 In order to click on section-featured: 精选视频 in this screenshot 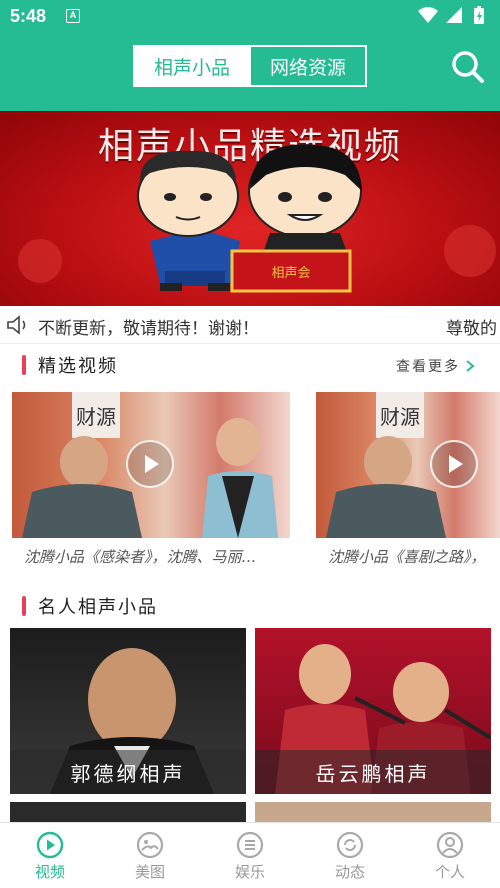, I will do `click(70, 365)`.